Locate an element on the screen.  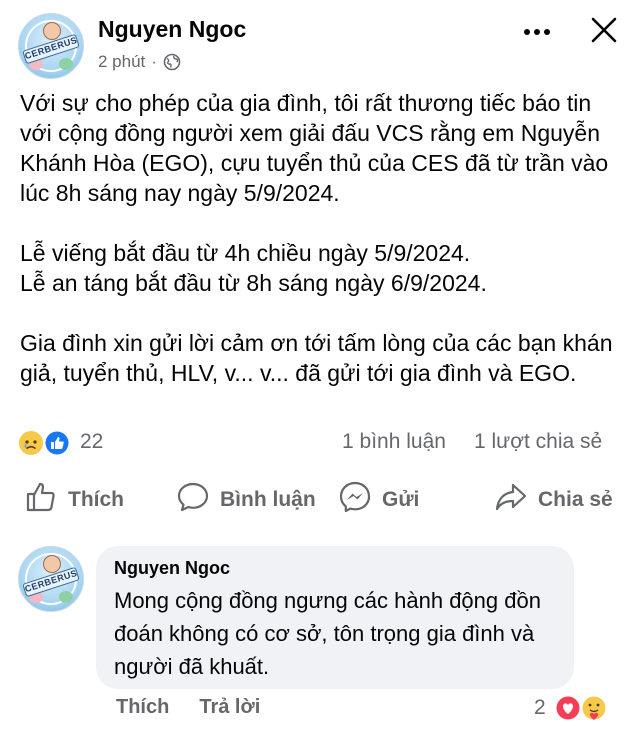
share-arrow-icon is located at coordinates (511, 500).